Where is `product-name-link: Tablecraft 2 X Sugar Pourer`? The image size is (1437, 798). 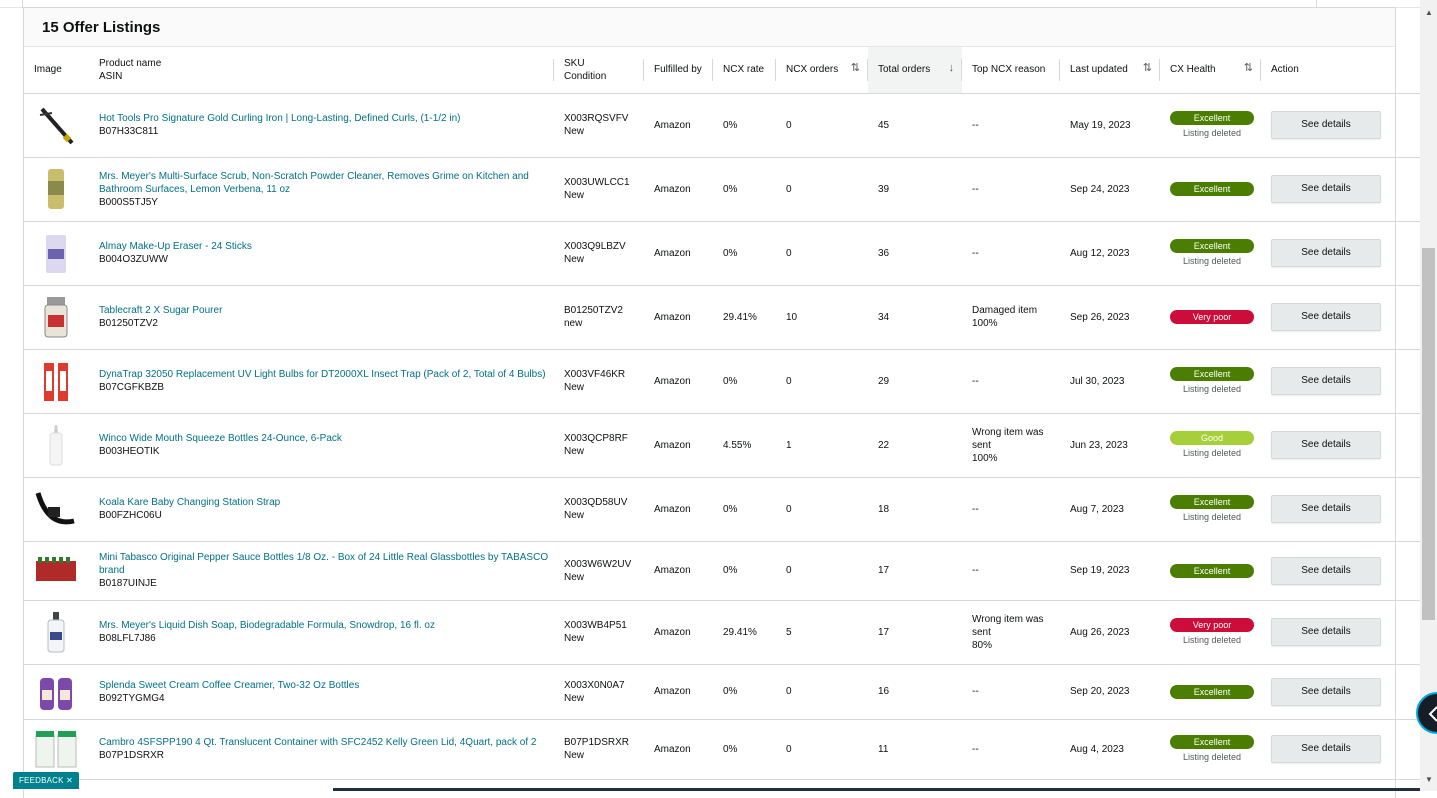
product-name-link: Tablecraft 2 X Sugar Pourer is located at coordinates (326, 310).